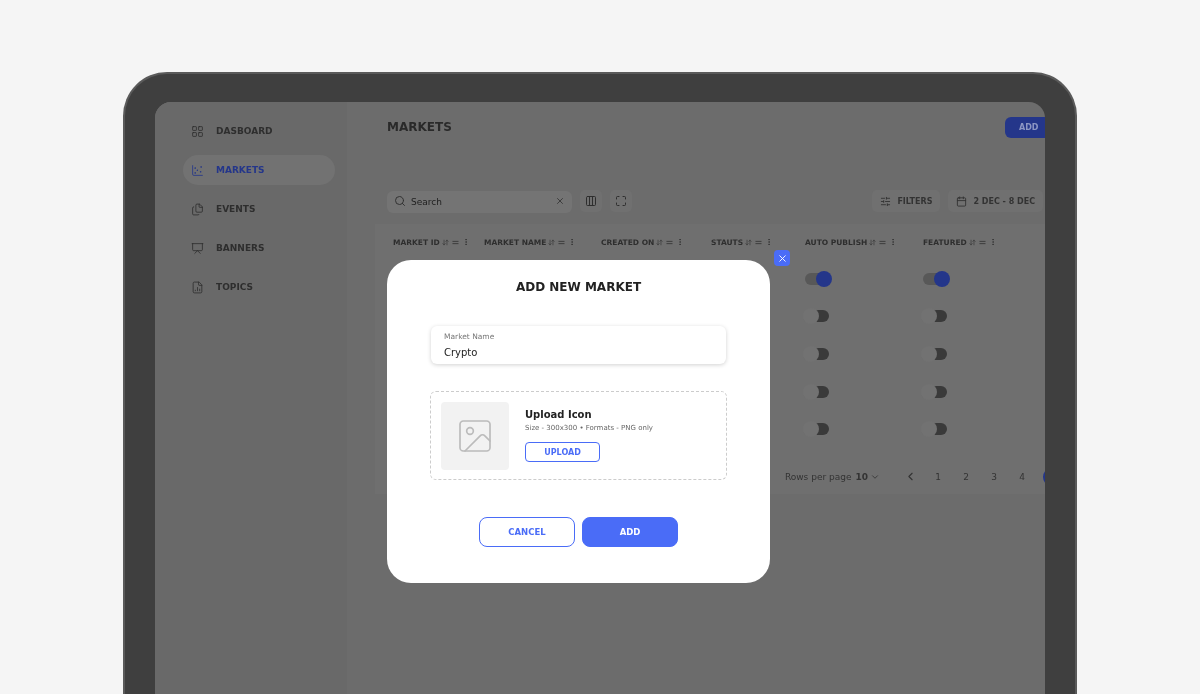 This screenshot has height=694, width=1200. I want to click on modal-title: ADD NEW MARKET, so click(578, 287).